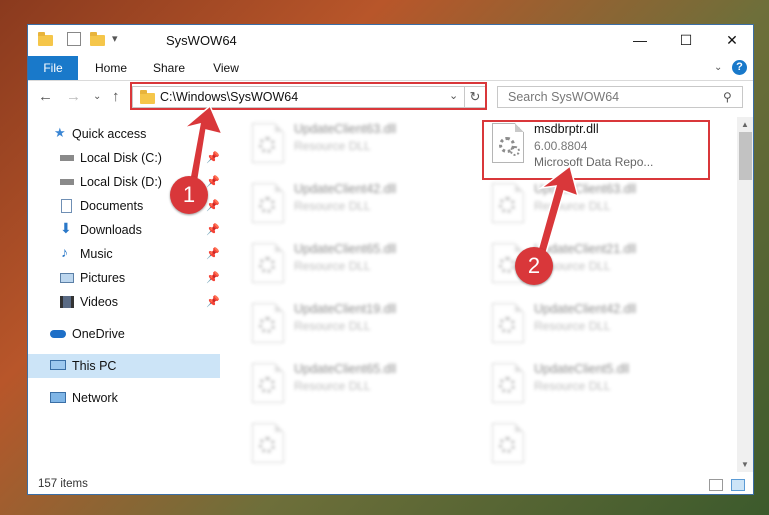 The image size is (769, 515). I want to click on step-1-badge: 1, so click(189, 195).